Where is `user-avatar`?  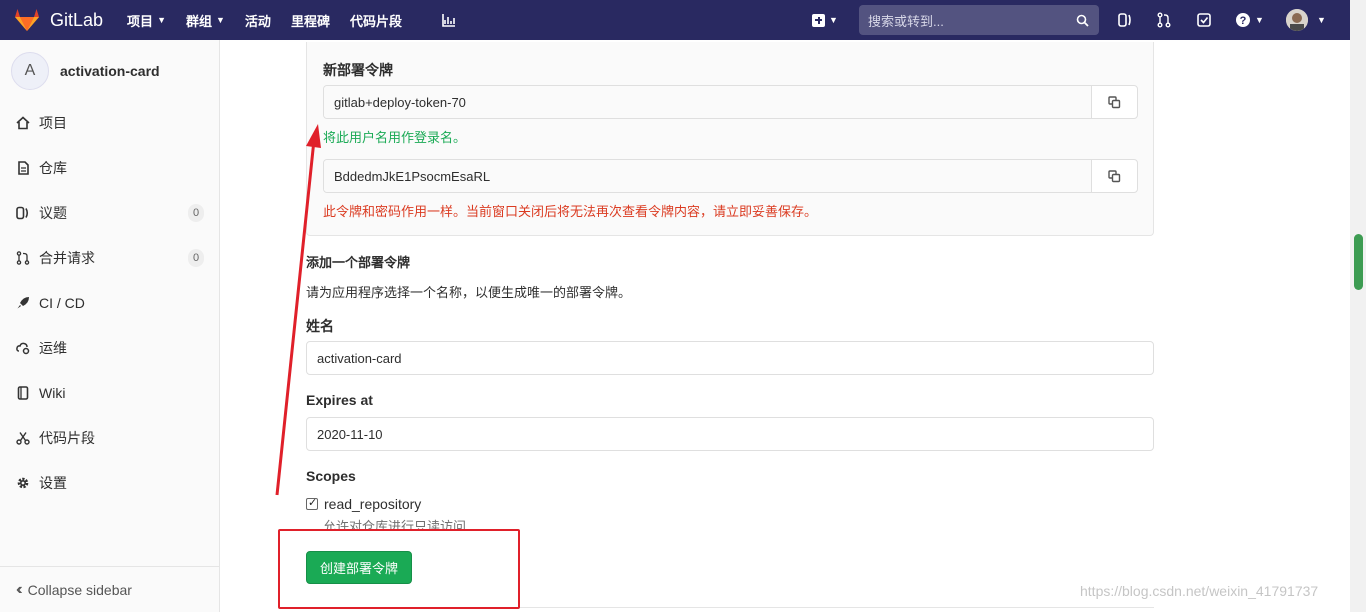 user-avatar is located at coordinates (1297, 20).